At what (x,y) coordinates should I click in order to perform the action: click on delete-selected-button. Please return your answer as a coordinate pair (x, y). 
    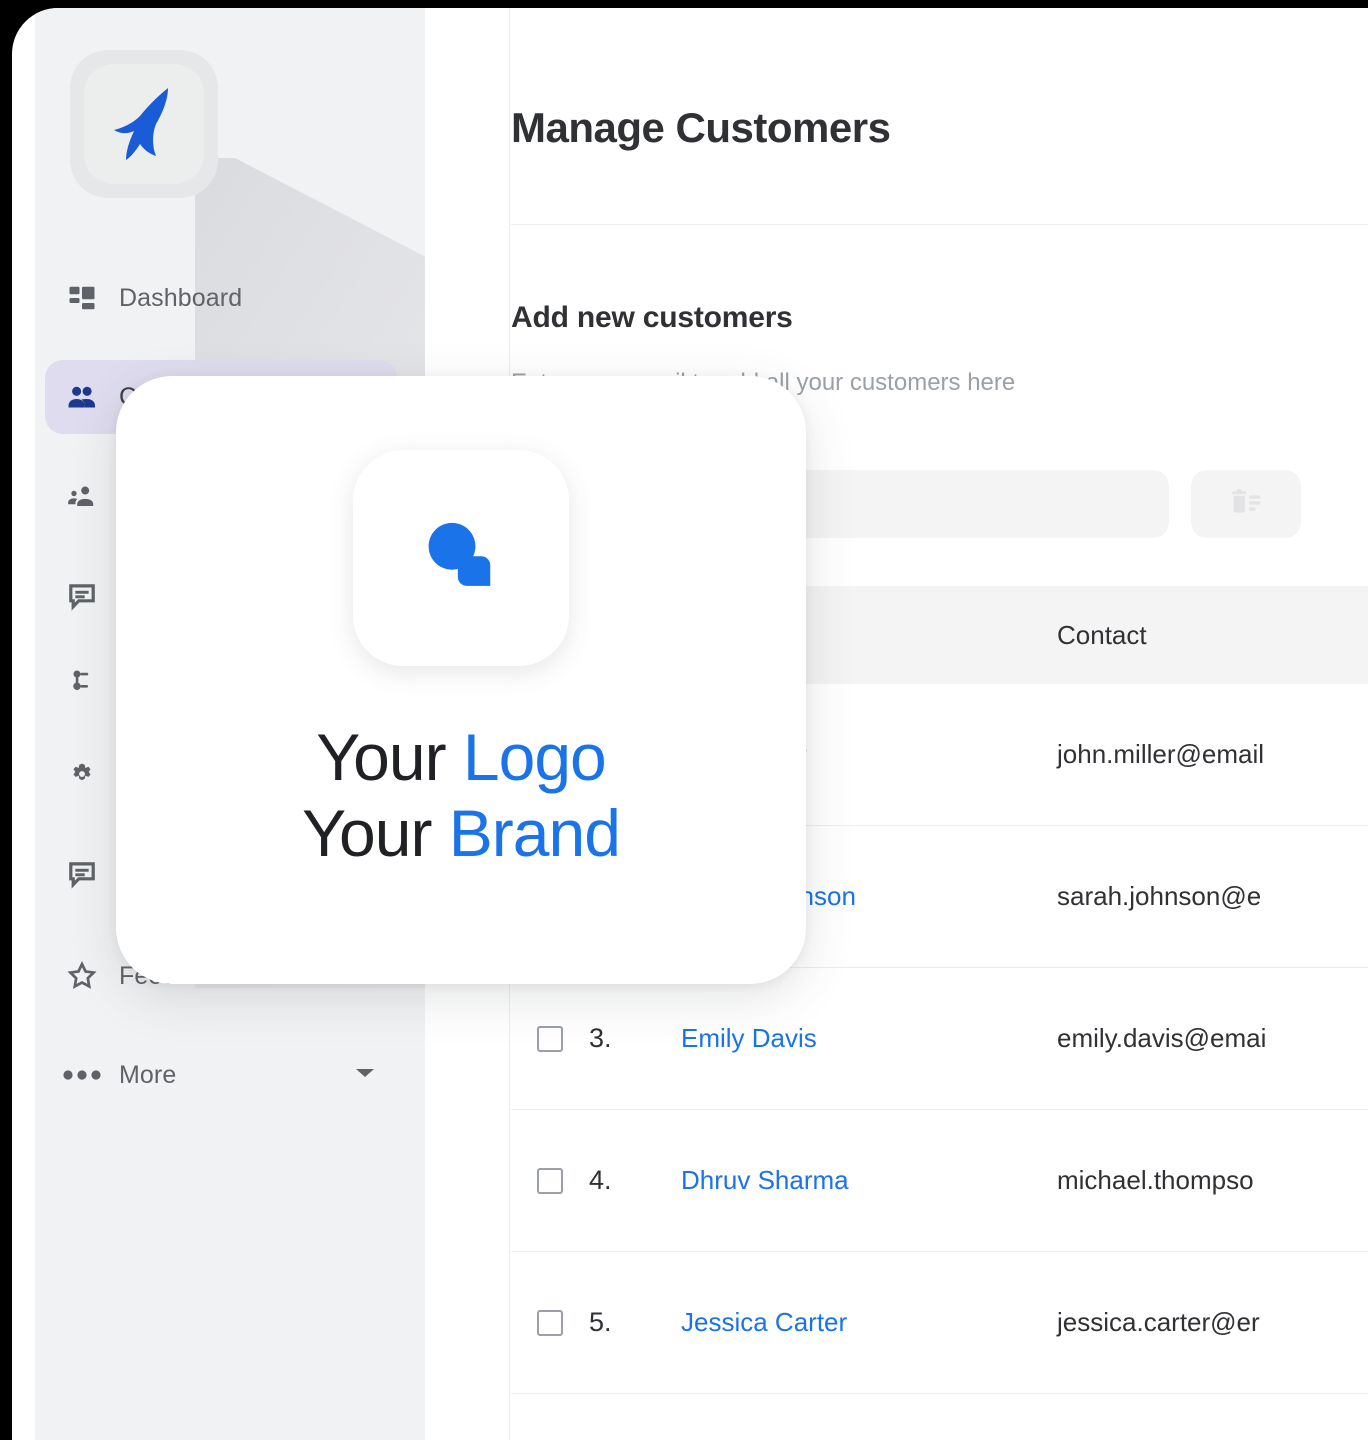
    Looking at the image, I should click on (1246, 504).